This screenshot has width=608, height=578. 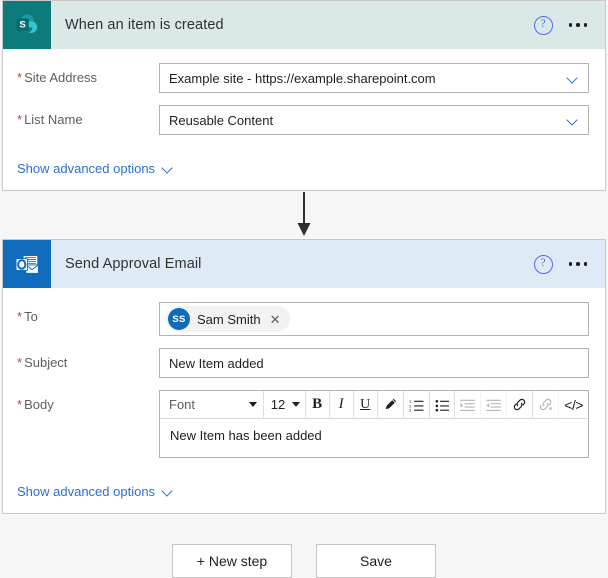 I want to click on form-row-list-name: * List Name Reusable Content, so click(x=303, y=120).